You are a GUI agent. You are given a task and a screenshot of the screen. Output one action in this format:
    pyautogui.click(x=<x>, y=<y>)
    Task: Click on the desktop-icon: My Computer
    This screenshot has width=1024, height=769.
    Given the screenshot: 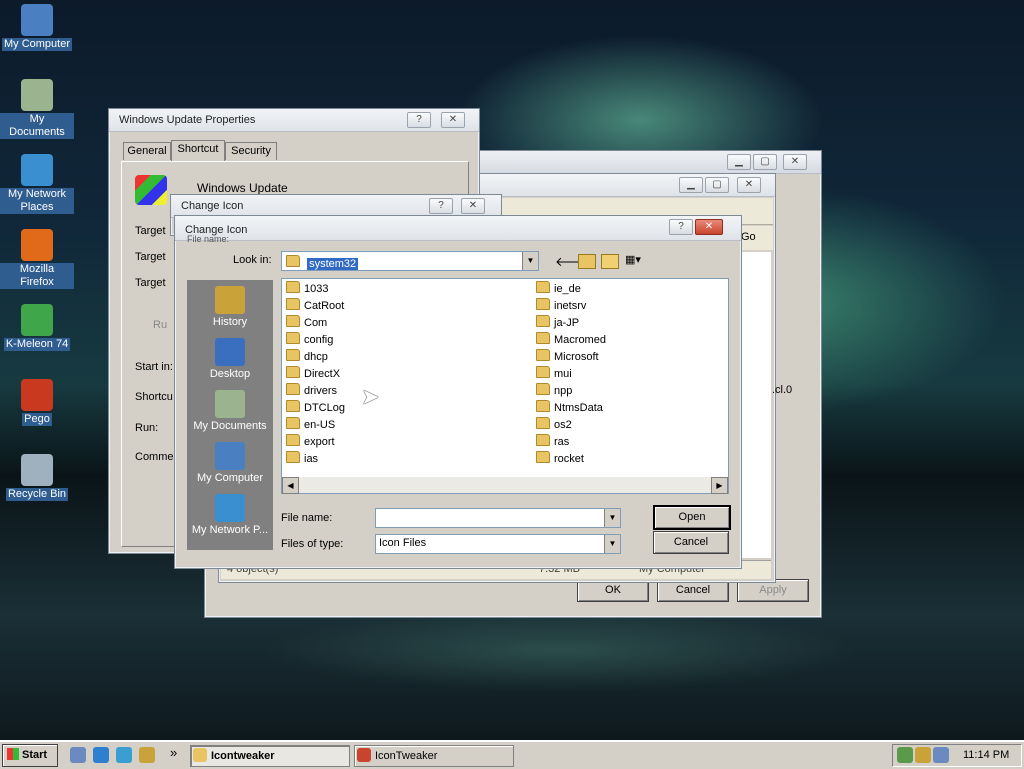 What is the action you would take?
    pyautogui.click(x=37, y=27)
    